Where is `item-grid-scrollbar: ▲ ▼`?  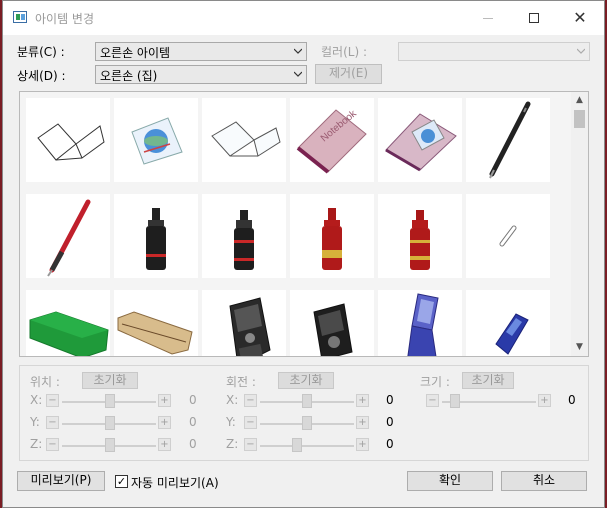 item-grid-scrollbar: ▲ ▼ is located at coordinates (579, 224).